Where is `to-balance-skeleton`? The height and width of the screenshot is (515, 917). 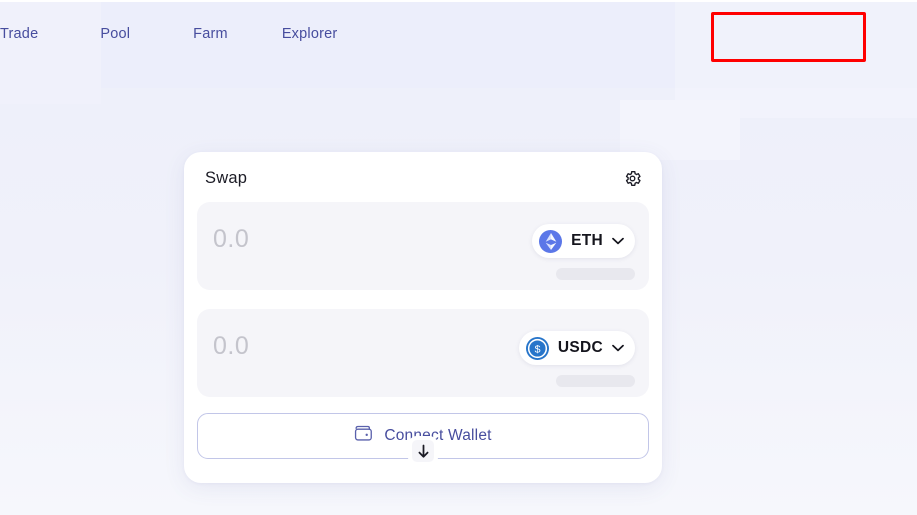
to-balance-skeleton is located at coordinates (595, 381).